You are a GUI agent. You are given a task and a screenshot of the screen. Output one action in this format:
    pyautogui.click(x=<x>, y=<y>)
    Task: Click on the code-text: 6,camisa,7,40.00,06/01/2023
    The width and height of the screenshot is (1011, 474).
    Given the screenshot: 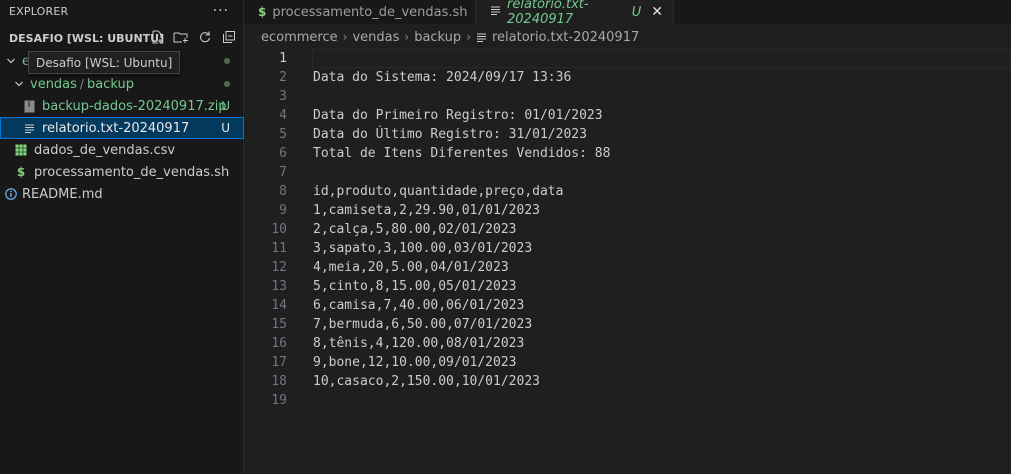 What is the action you would take?
    pyautogui.click(x=418, y=305)
    